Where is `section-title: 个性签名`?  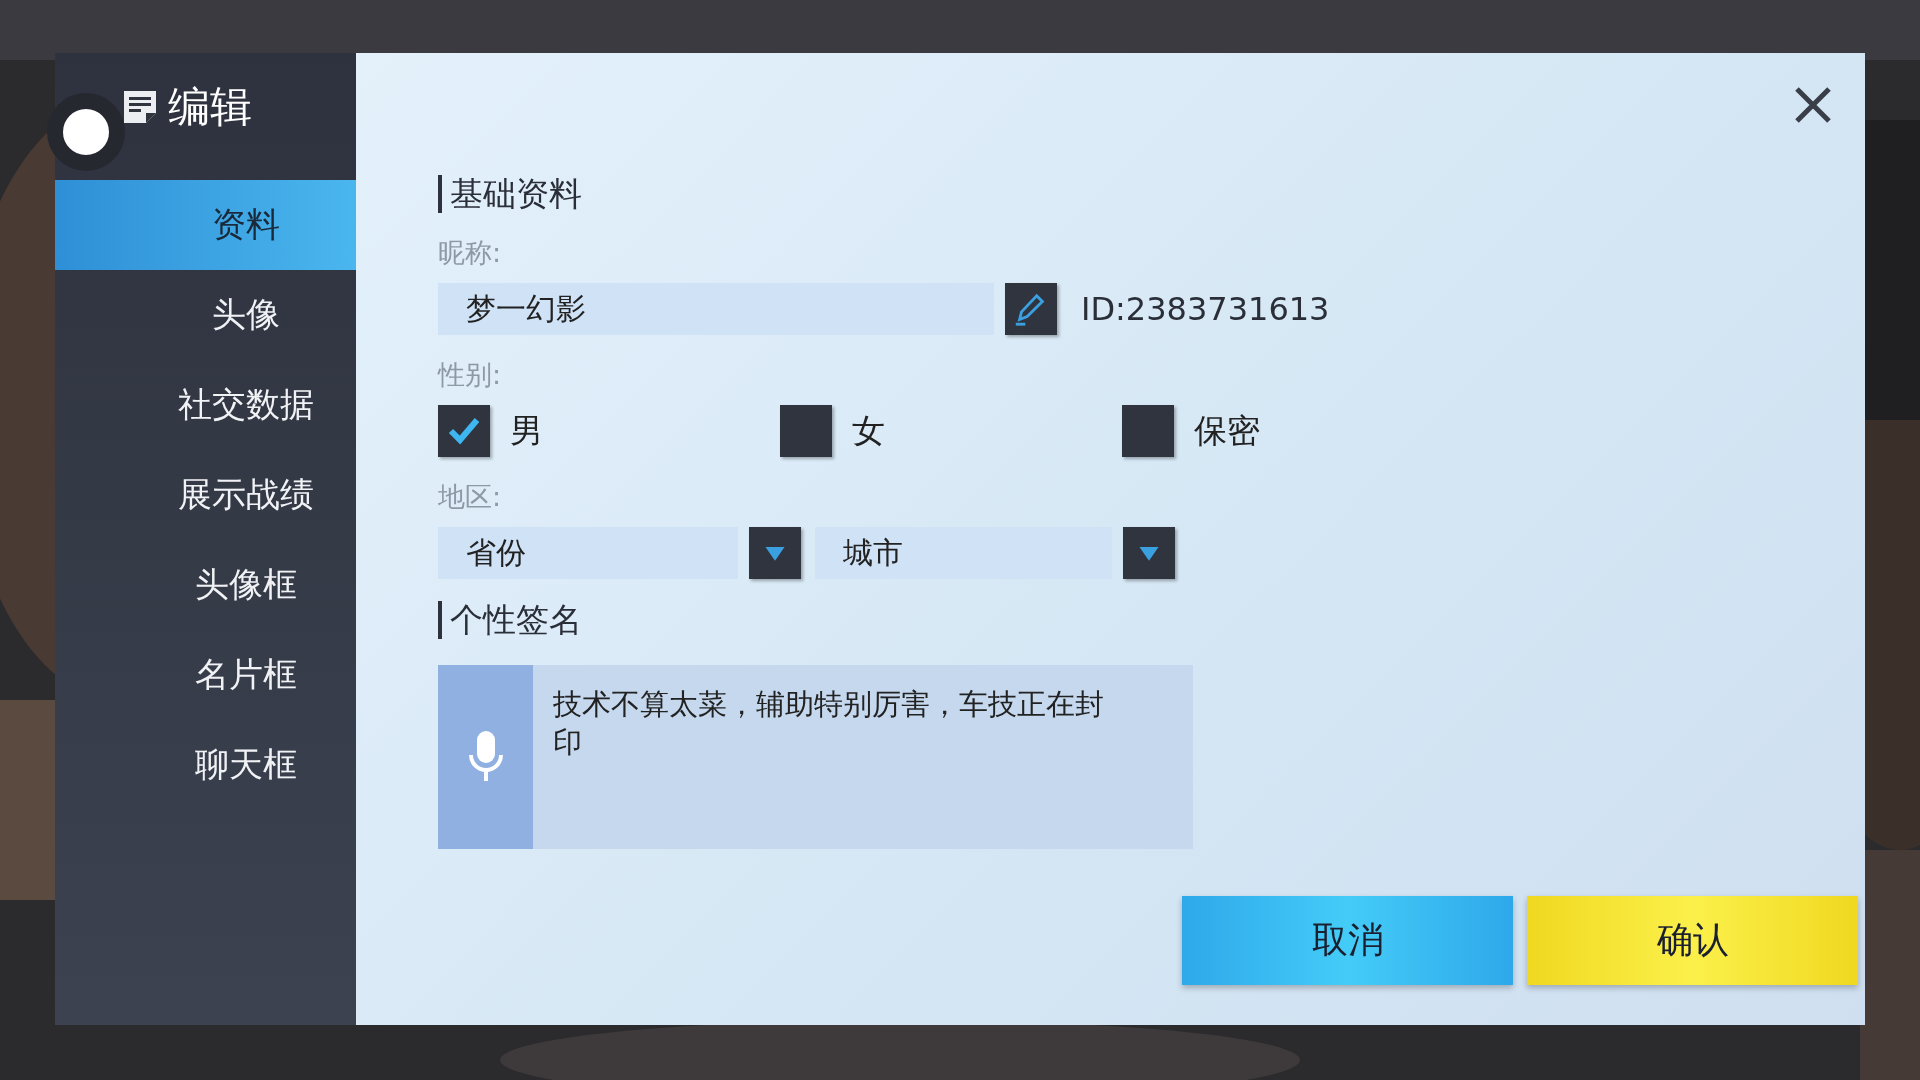 section-title: 个性签名 is located at coordinates (1151, 620).